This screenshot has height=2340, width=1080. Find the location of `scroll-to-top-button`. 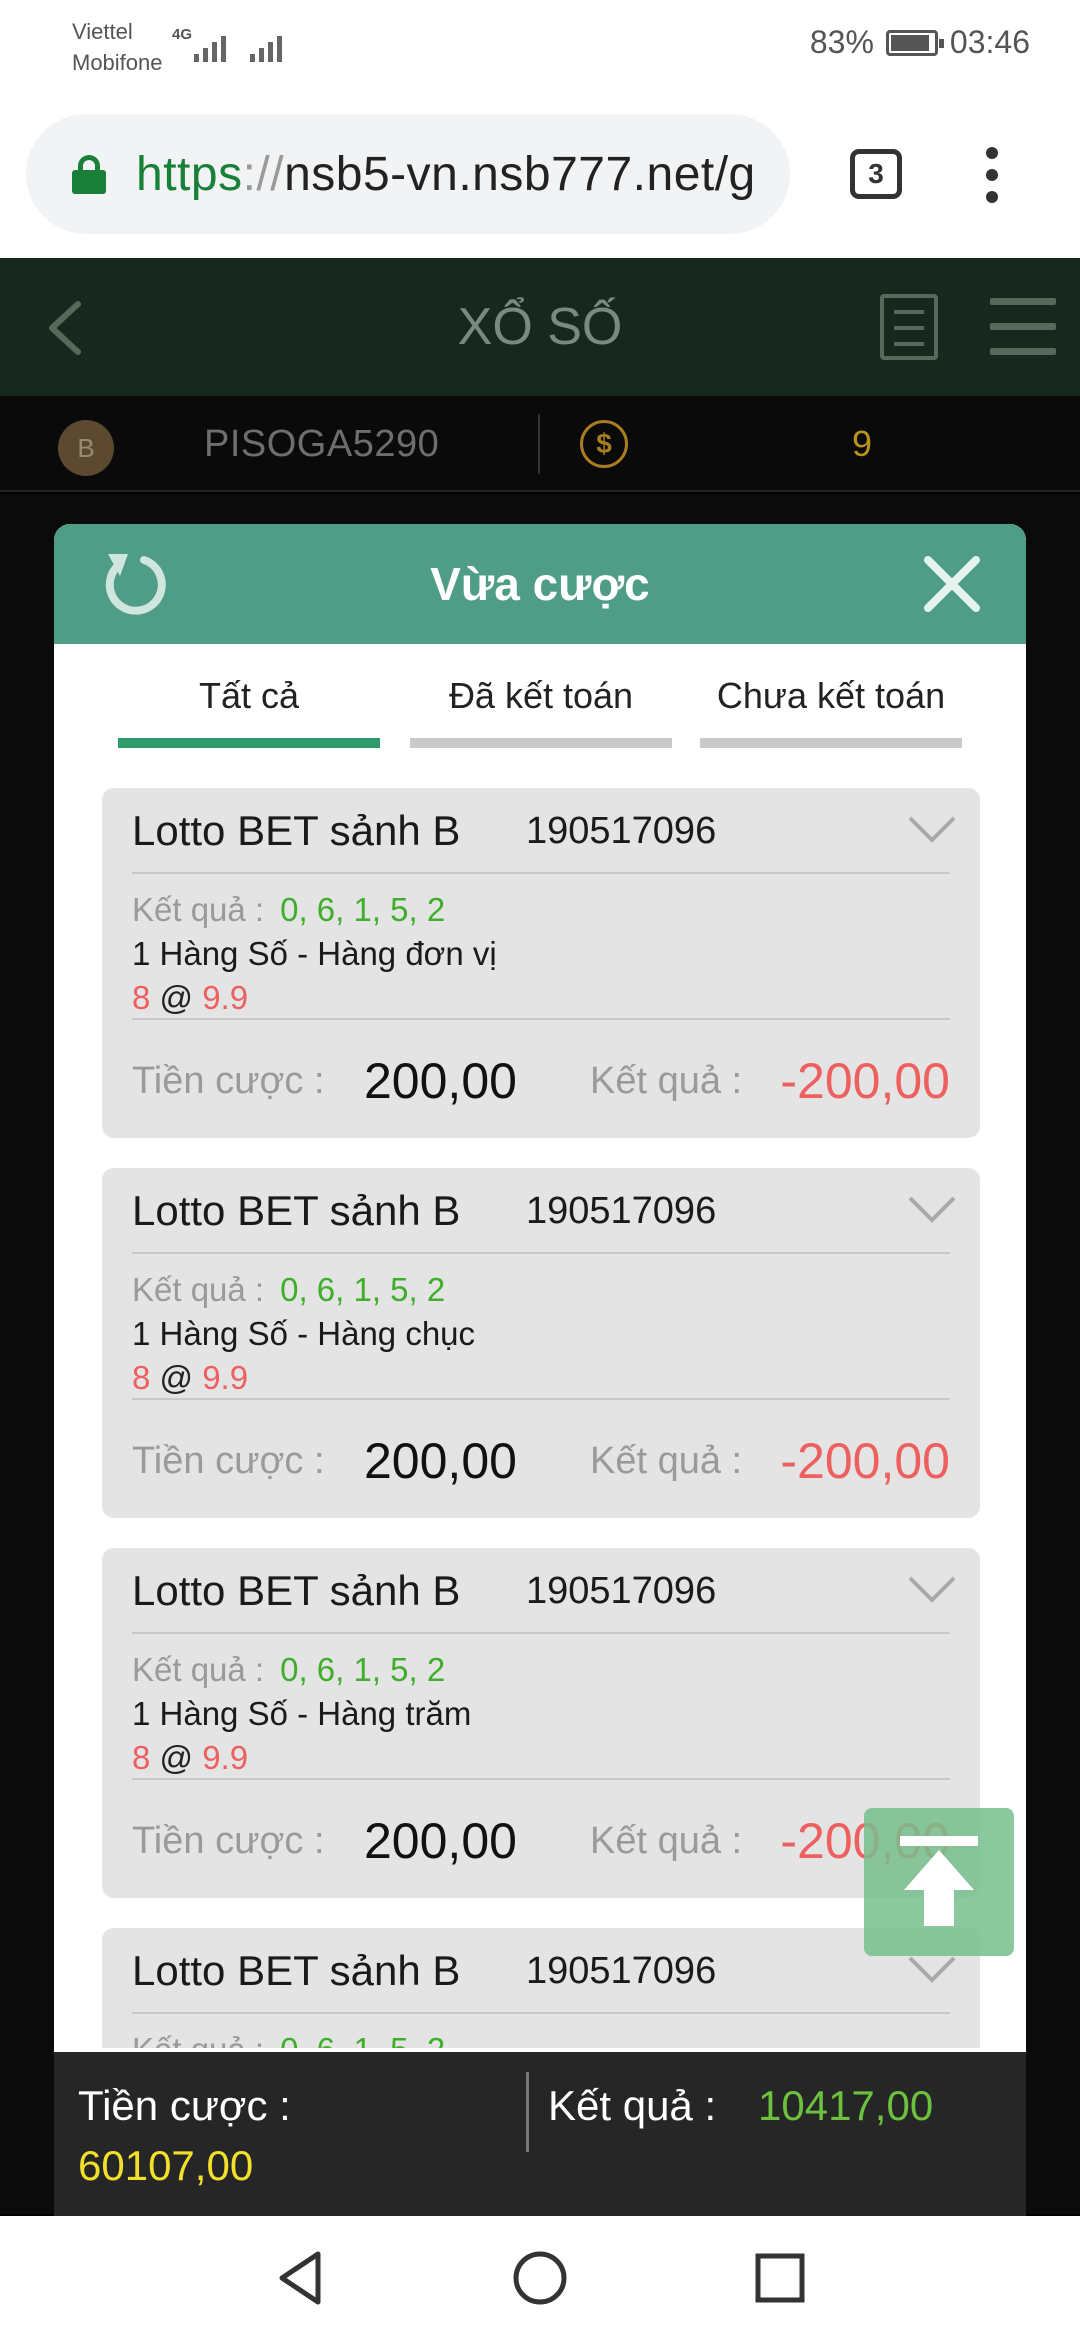

scroll-to-top-button is located at coordinates (939, 1882).